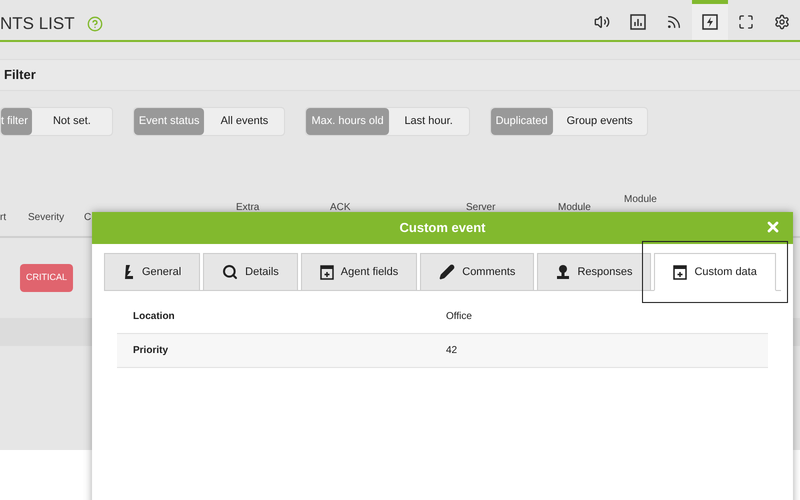 This screenshot has height=500, width=800. What do you see at coordinates (152, 272) in the screenshot?
I see `dialog-tab: General` at bounding box center [152, 272].